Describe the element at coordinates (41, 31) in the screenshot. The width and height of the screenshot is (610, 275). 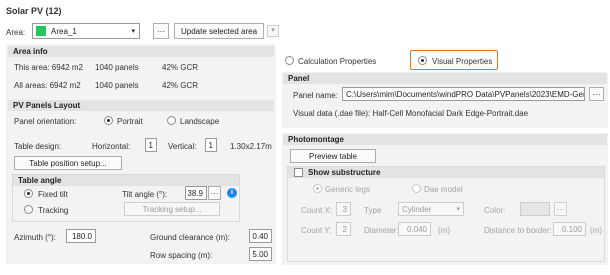
I see `area-color-swatch` at that location.